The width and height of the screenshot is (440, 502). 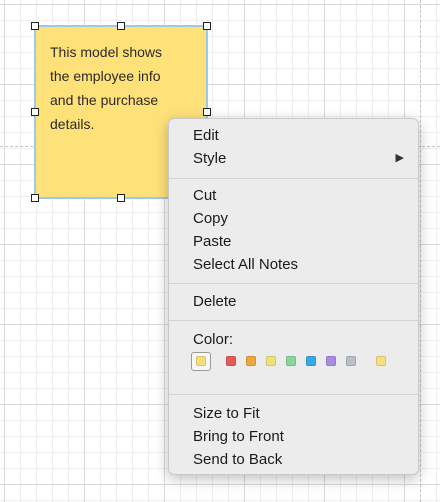 I want to click on color-swatch-gray, so click(x=351, y=361).